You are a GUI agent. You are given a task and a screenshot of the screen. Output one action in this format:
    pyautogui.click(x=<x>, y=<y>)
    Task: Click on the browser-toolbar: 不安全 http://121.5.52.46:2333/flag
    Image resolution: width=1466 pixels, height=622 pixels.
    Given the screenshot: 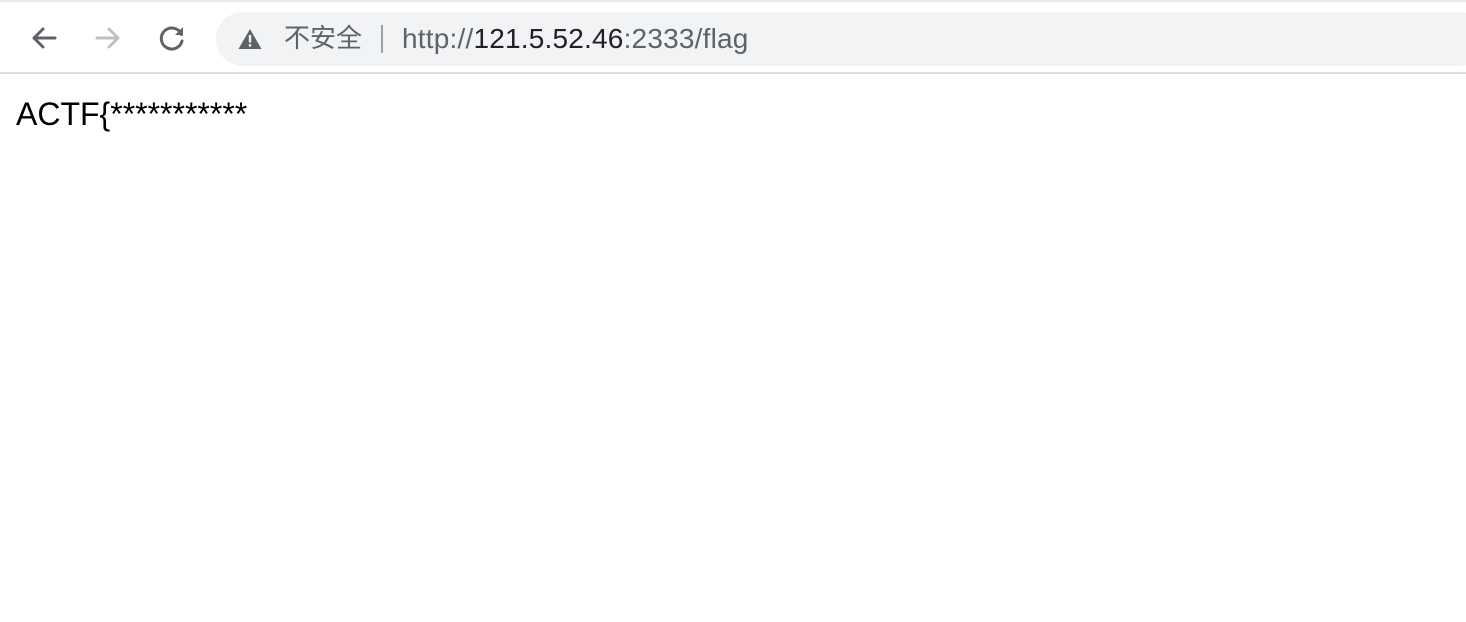 What is the action you would take?
    pyautogui.click(x=733, y=37)
    